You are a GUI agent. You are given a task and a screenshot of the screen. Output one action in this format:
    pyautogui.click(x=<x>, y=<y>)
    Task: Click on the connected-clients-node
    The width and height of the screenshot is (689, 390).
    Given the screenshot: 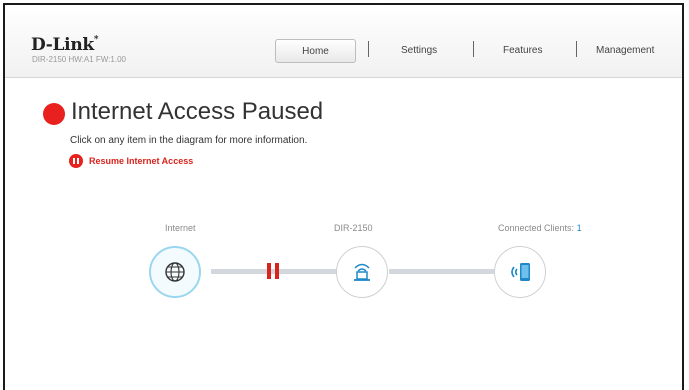 What is the action you would take?
    pyautogui.click(x=520, y=272)
    